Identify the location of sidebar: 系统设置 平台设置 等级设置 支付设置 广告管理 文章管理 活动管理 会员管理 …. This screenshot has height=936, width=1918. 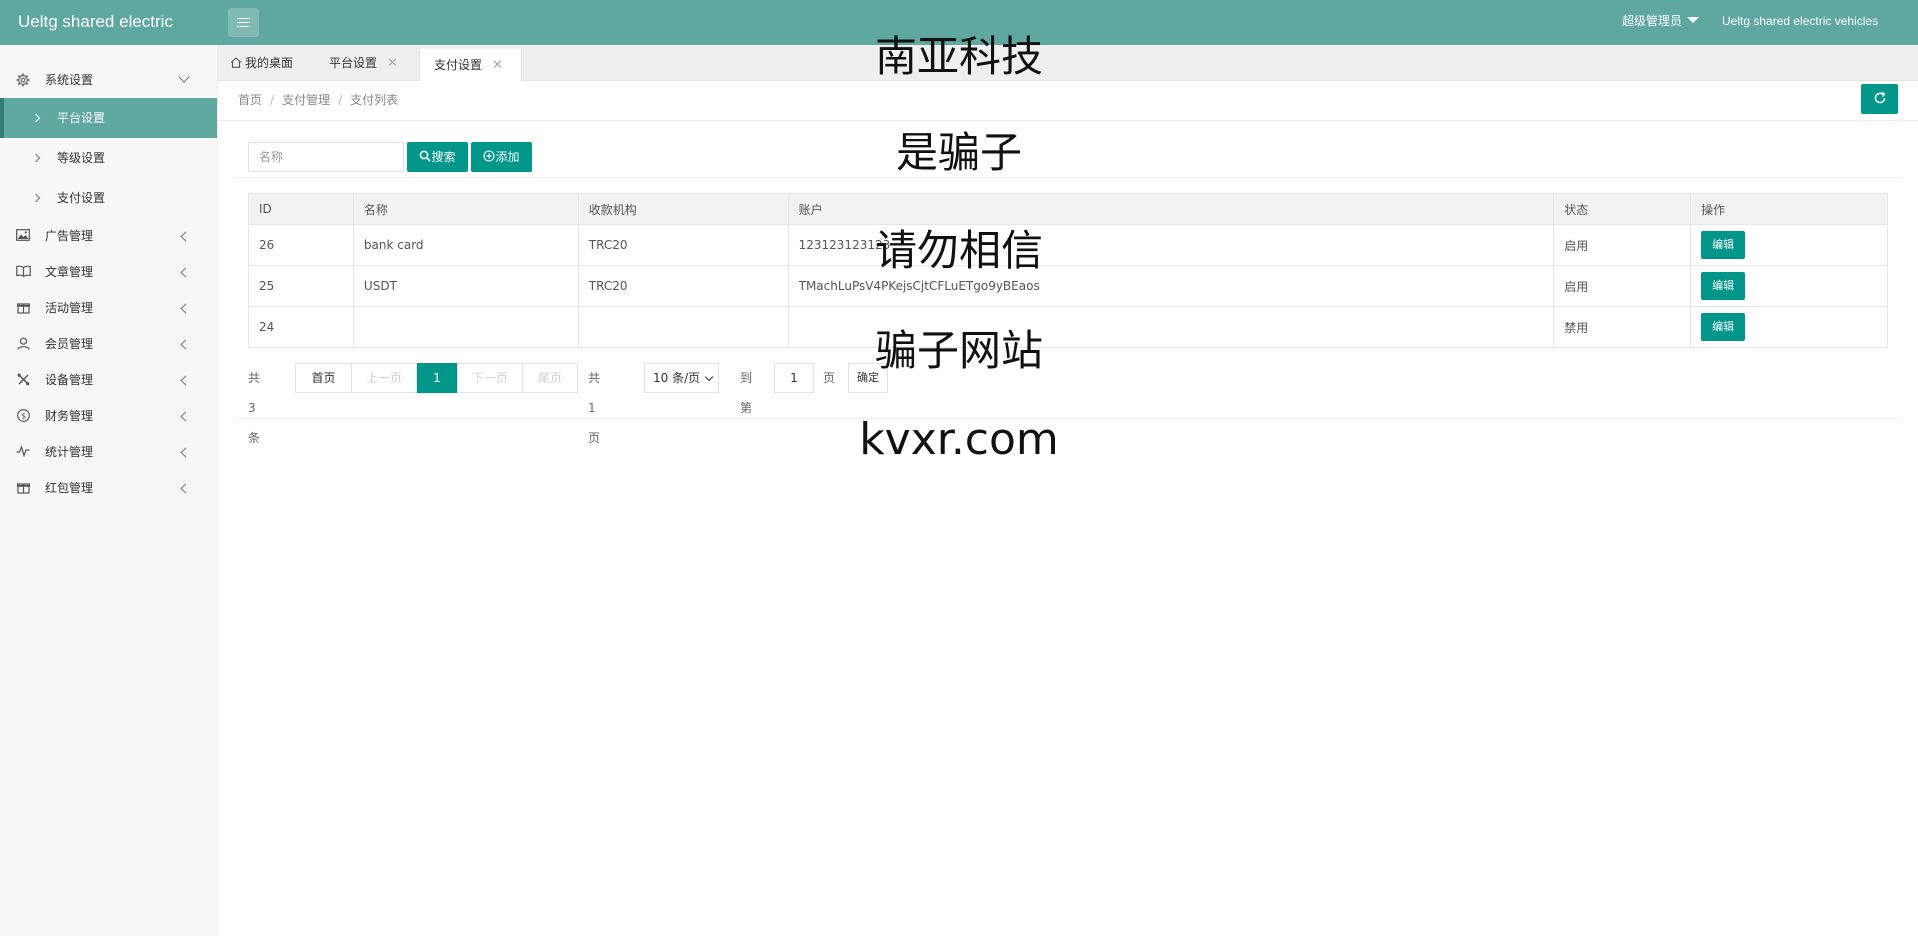
(109, 490).